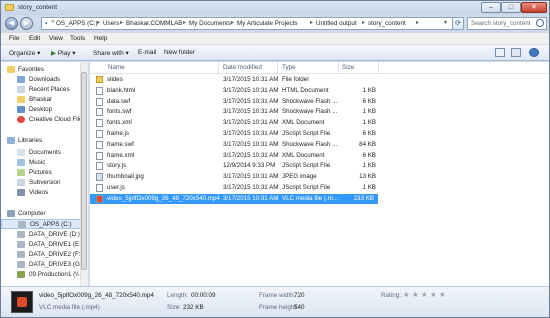 The height and width of the screenshot is (318, 550). What do you see at coordinates (387, 23) in the screenshot?
I see `breadcrumb-story-content: story_content` at bounding box center [387, 23].